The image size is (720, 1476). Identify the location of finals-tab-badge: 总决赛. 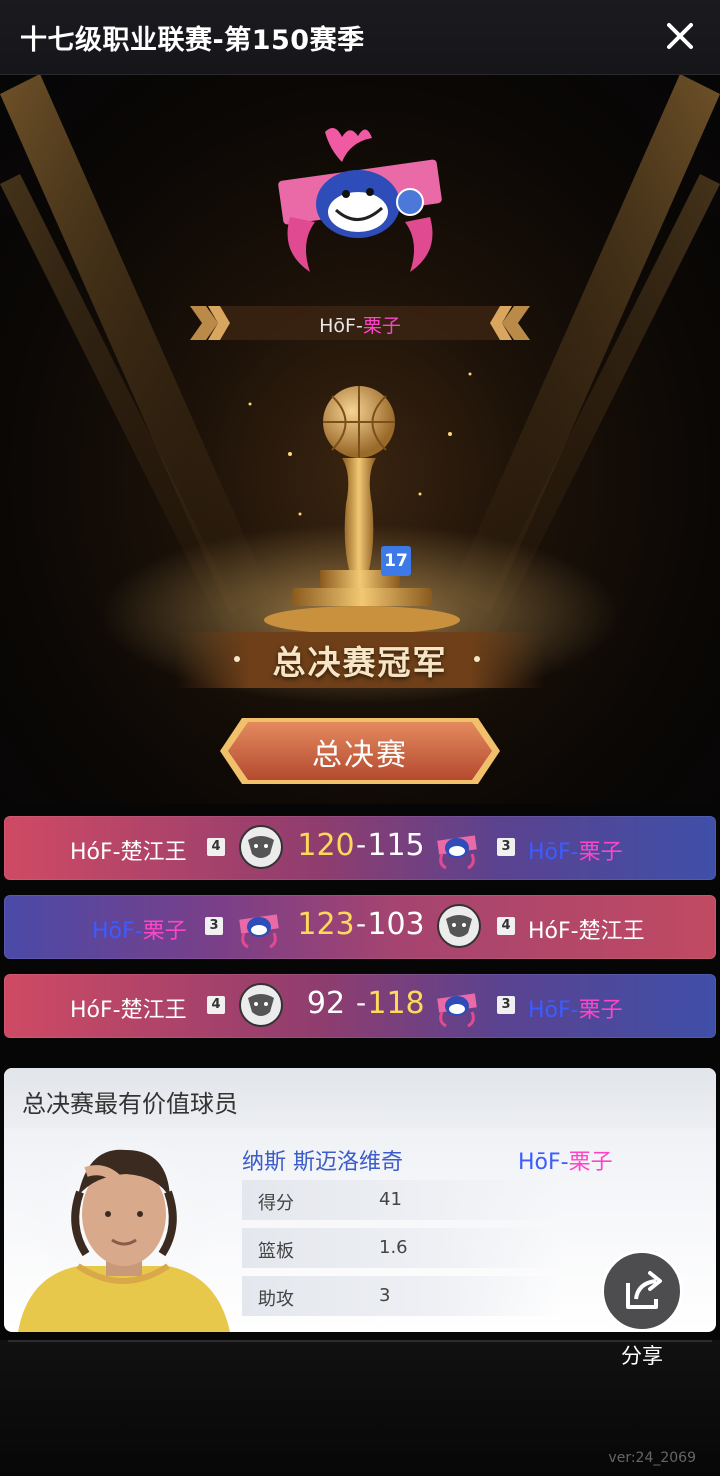
(360, 751).